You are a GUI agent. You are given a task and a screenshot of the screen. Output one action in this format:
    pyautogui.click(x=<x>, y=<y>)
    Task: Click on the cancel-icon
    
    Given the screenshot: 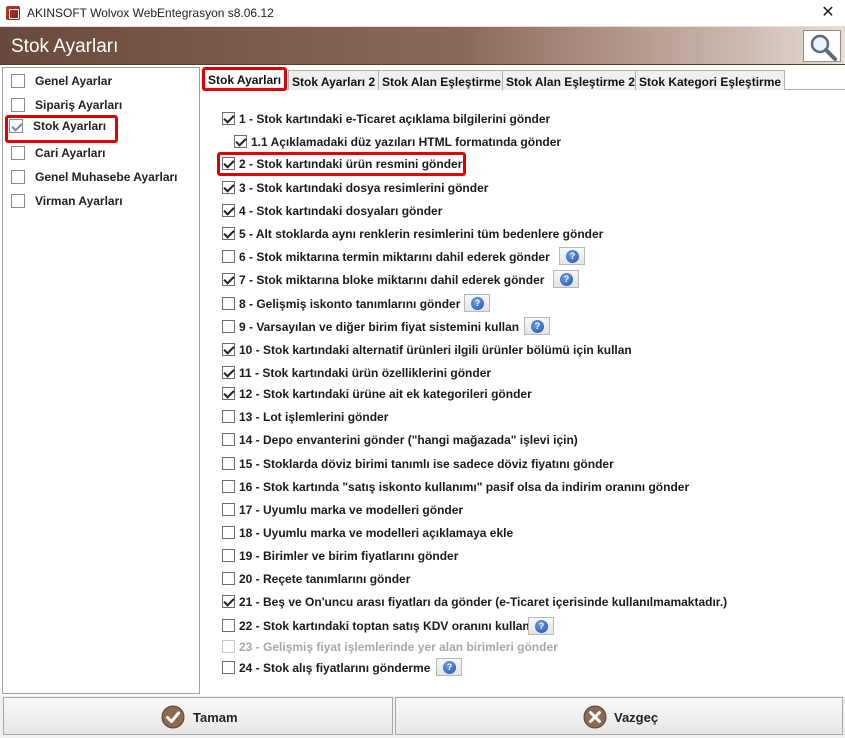 What is the action you would take?
    pyautogui.click(x=595, y=717)
    